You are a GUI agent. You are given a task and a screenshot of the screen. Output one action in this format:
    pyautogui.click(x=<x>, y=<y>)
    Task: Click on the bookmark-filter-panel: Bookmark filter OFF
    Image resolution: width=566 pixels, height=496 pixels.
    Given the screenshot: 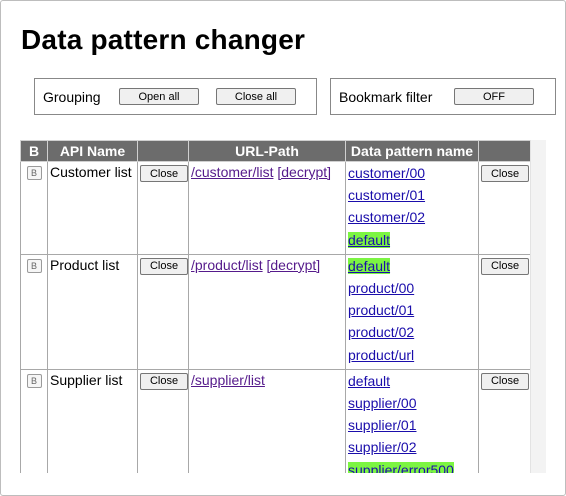 What is the action you would take?
    pyautogui.click(x=443, y=96)
    